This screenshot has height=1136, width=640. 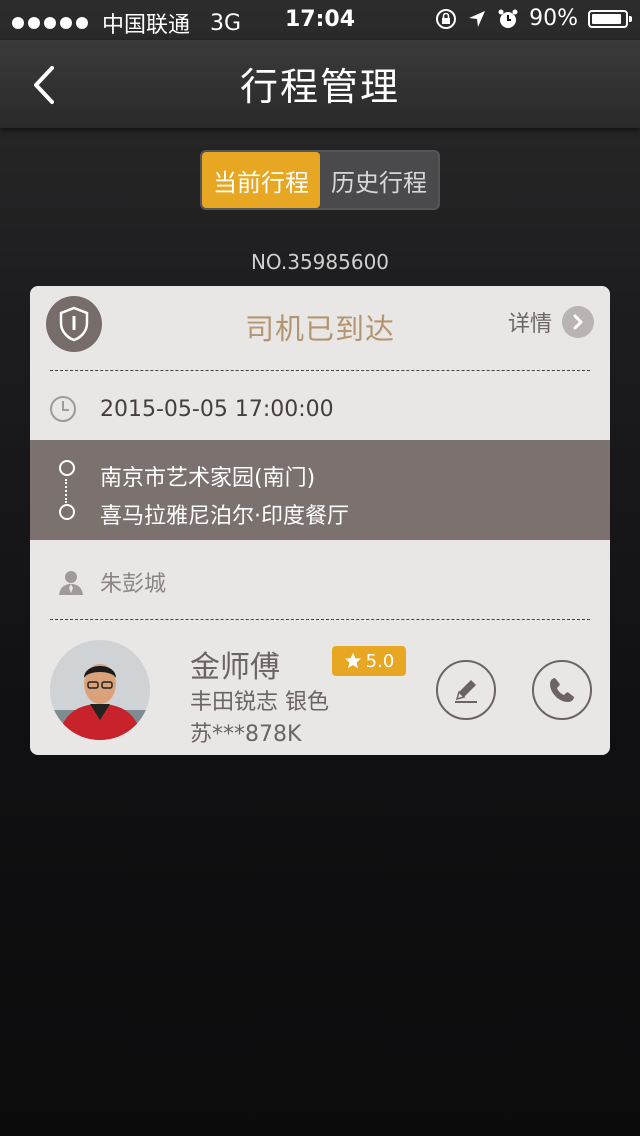 I want to click on driver-rating-badge: 5.0, so click(x=369, y=661).